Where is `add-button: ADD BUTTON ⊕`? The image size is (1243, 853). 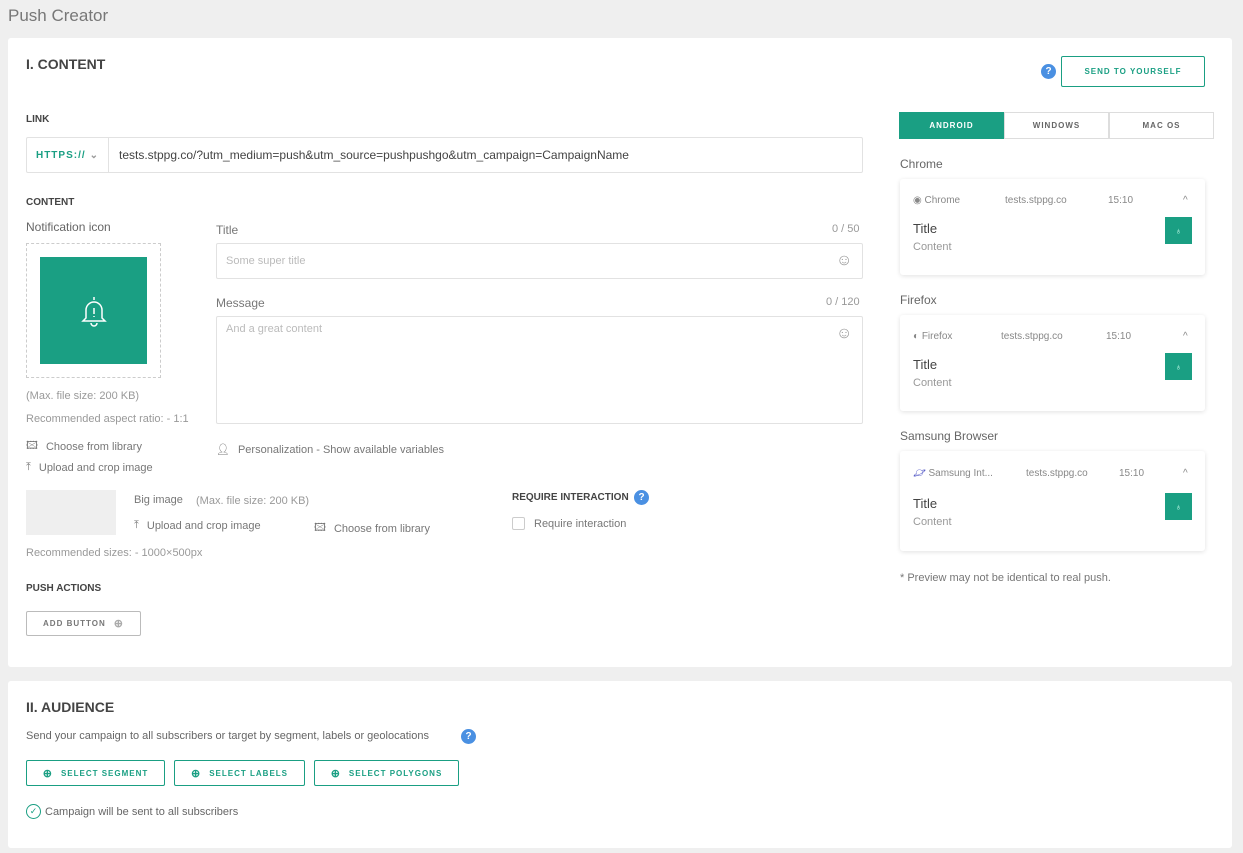 add-button: ADD BUTTON ⊕ is located at coordinates (83, 623).